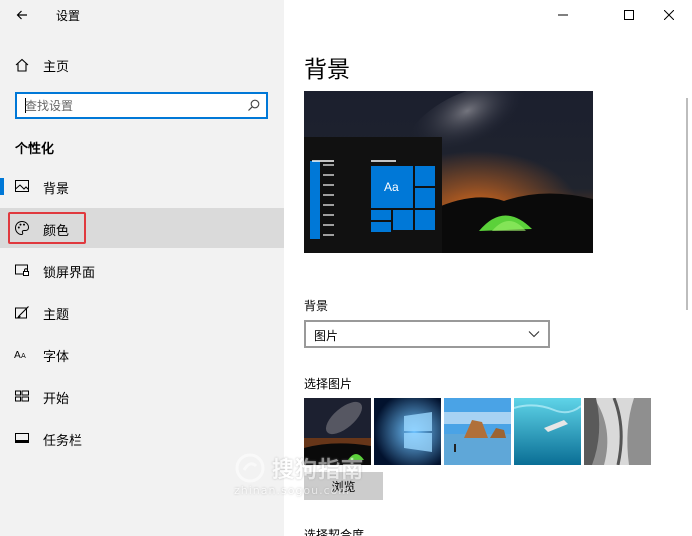  Describe the element at coordinates (22, 228) in the screenshot. I see `palette-icon` at that location.